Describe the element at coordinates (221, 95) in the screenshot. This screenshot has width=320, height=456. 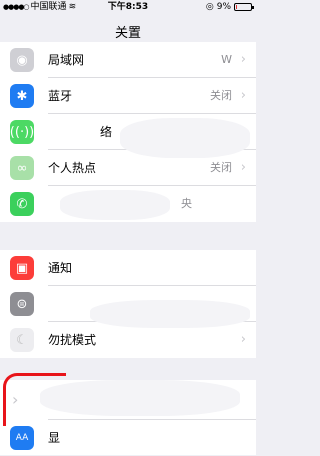
I see `row-value: 关闭` at that location.